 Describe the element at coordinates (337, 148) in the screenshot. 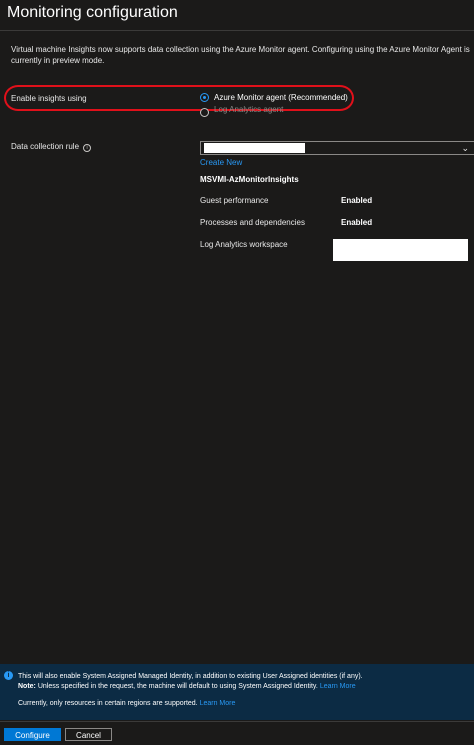

I see `data-collection-rule-dropdown: ⌄` at that location.